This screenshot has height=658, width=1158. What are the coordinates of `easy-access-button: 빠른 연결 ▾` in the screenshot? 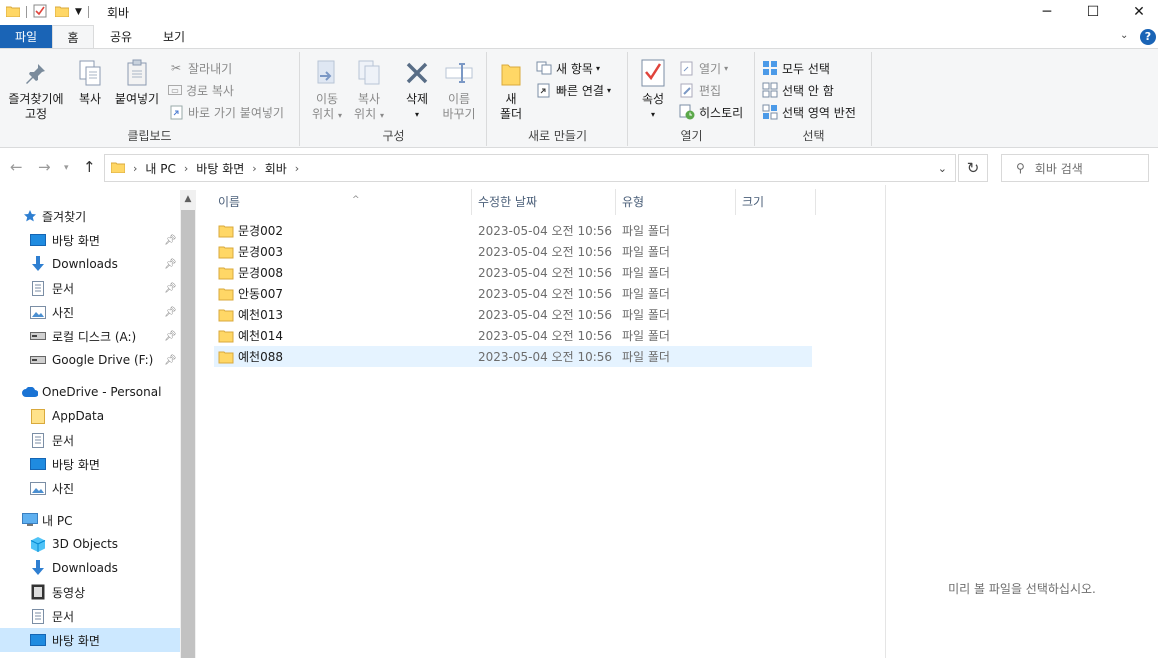 It's located at (573, 90).